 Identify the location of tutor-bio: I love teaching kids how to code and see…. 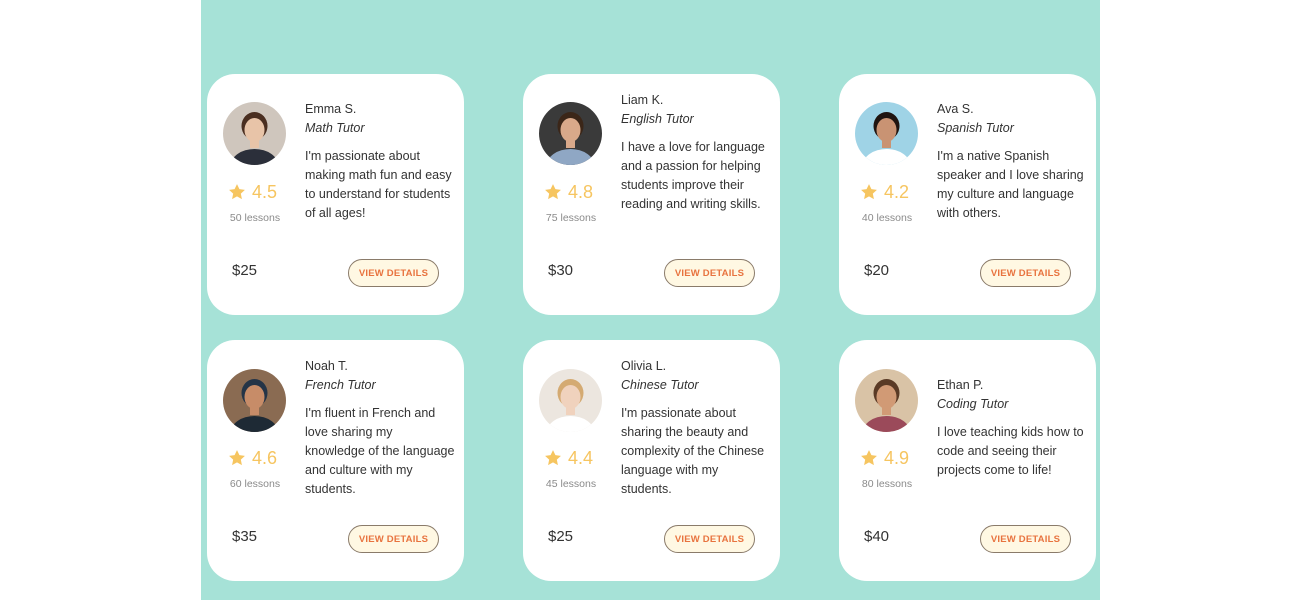
(1010, 451).